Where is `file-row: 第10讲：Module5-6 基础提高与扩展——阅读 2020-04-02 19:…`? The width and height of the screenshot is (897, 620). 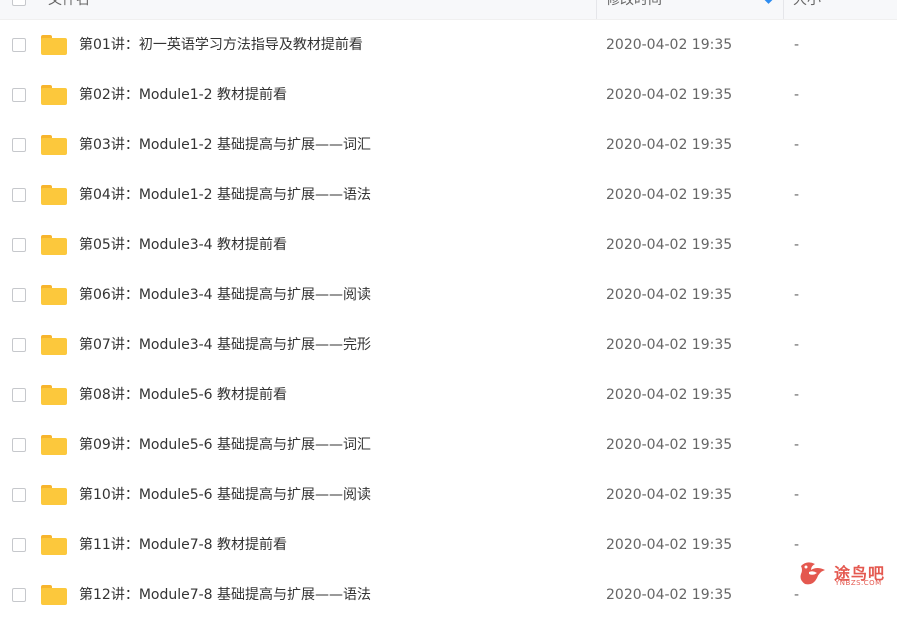 file-row: 第10讲：Module5-6 基础提高与扩展——阅读 2020-04-02 19:… is located at coordinates (448, 495).